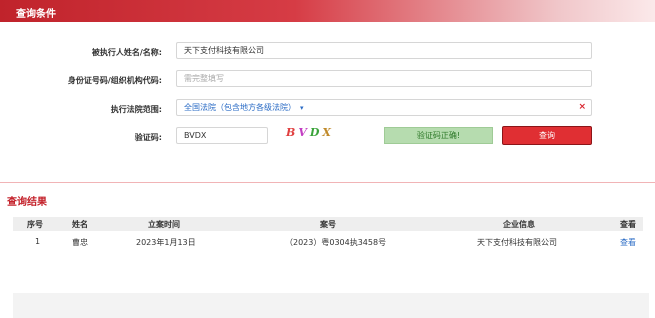 Image resolution: width=655 pixels, height=318 pixels. Describe the element at coordinates (384, 50) in the screenshot. I see `name-input: 天下支付科技有限公司` at that location.